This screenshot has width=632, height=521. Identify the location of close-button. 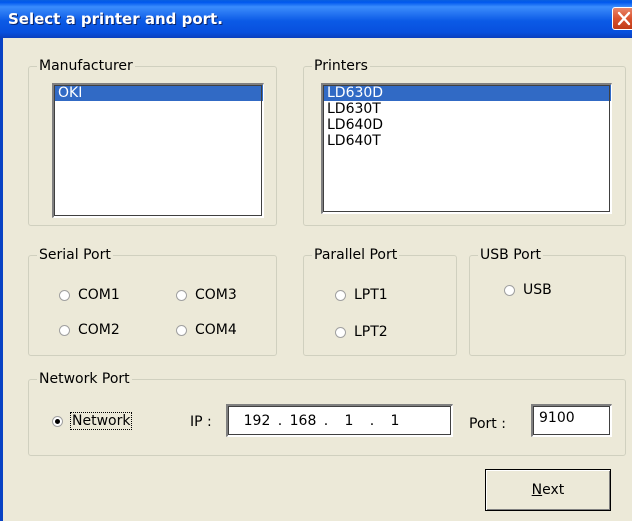
(622, 18).